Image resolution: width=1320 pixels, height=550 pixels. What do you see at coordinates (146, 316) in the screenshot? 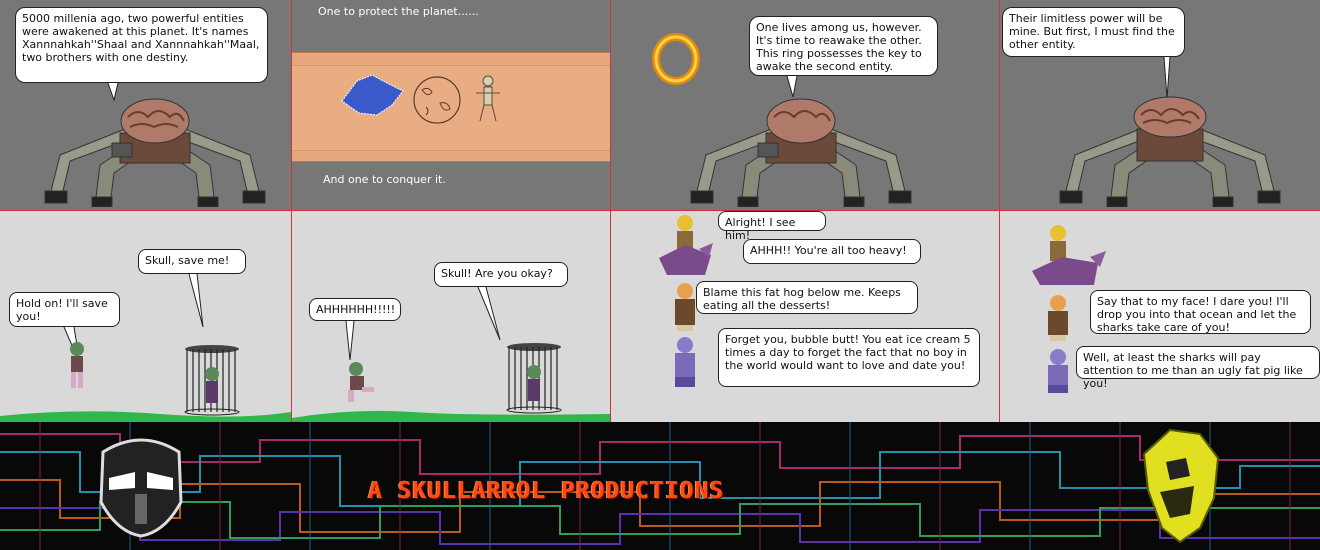
I see `panel-5: Hold on! I'll save you! Skull, save me!` at bounding box center [146, 316].